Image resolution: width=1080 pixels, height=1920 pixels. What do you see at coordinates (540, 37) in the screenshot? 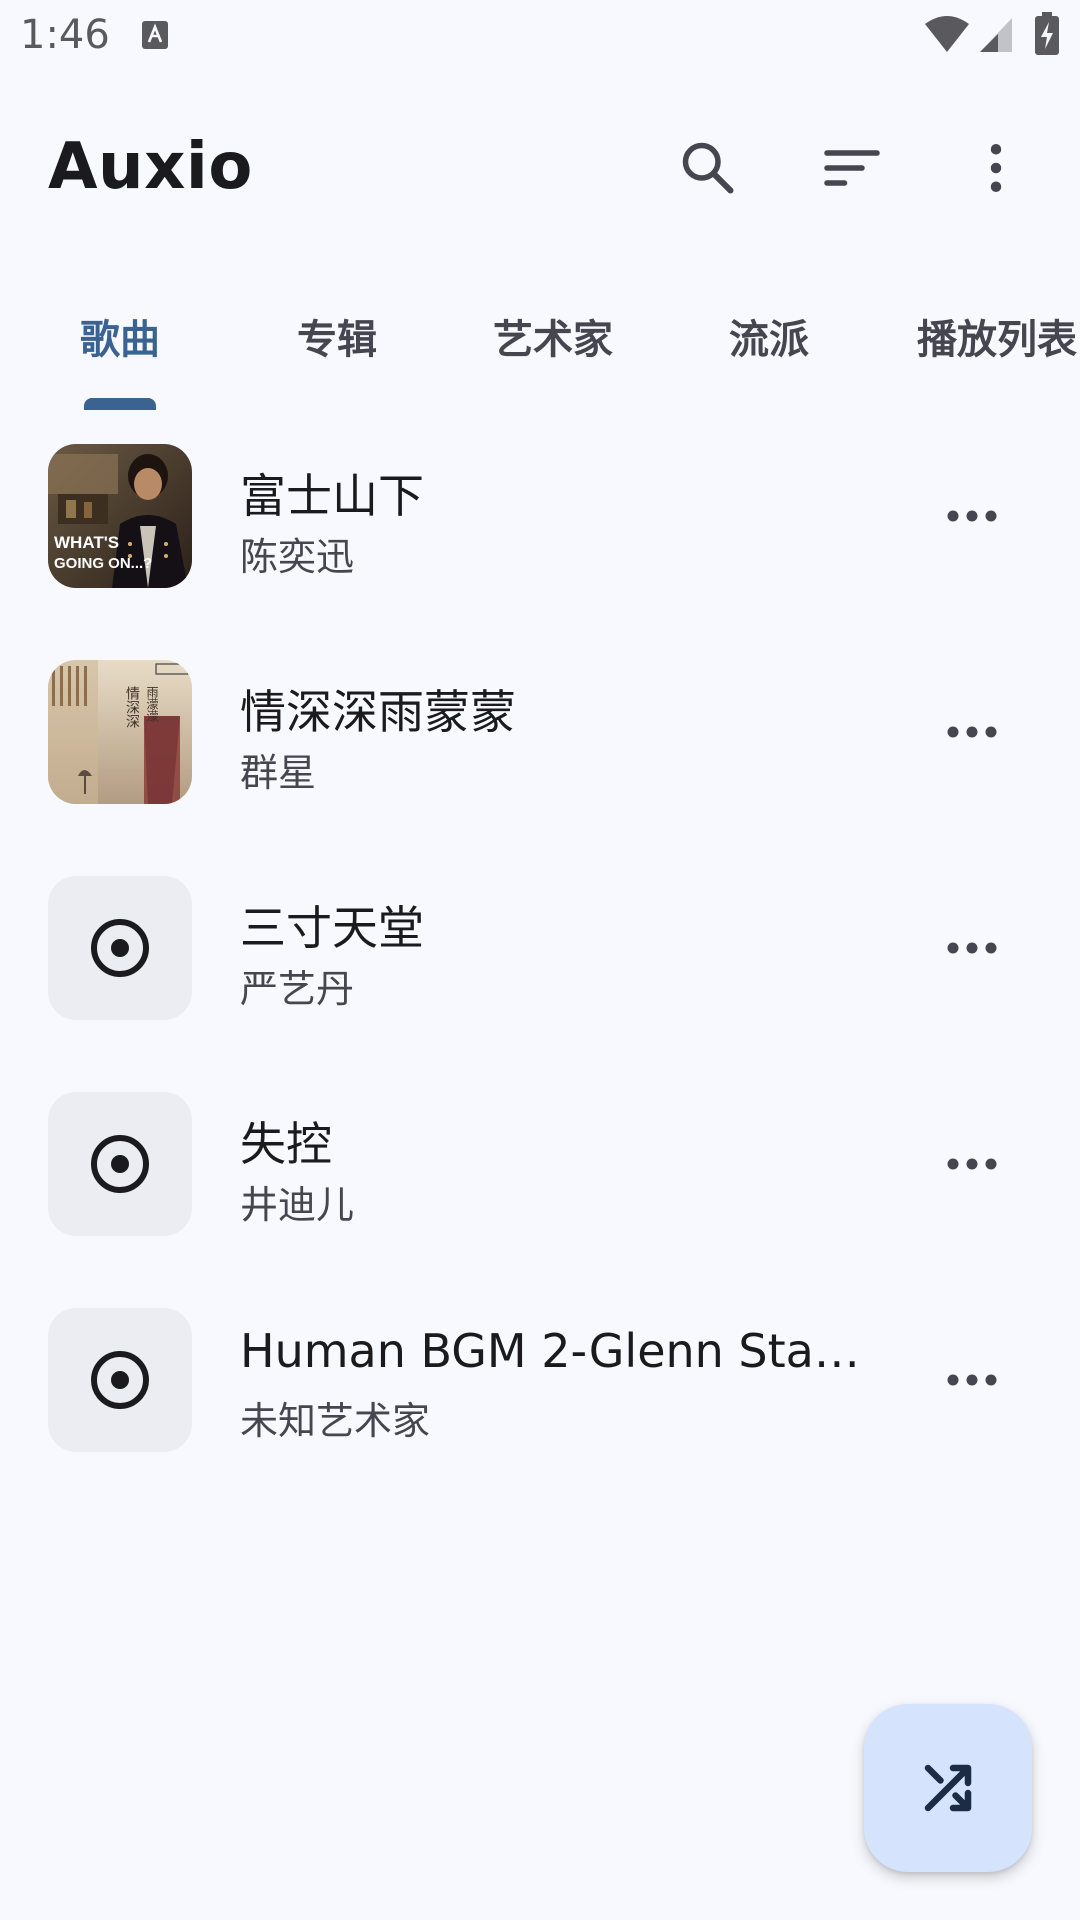
I see `status-bar: 1:46` at bounding box center [540, 37].